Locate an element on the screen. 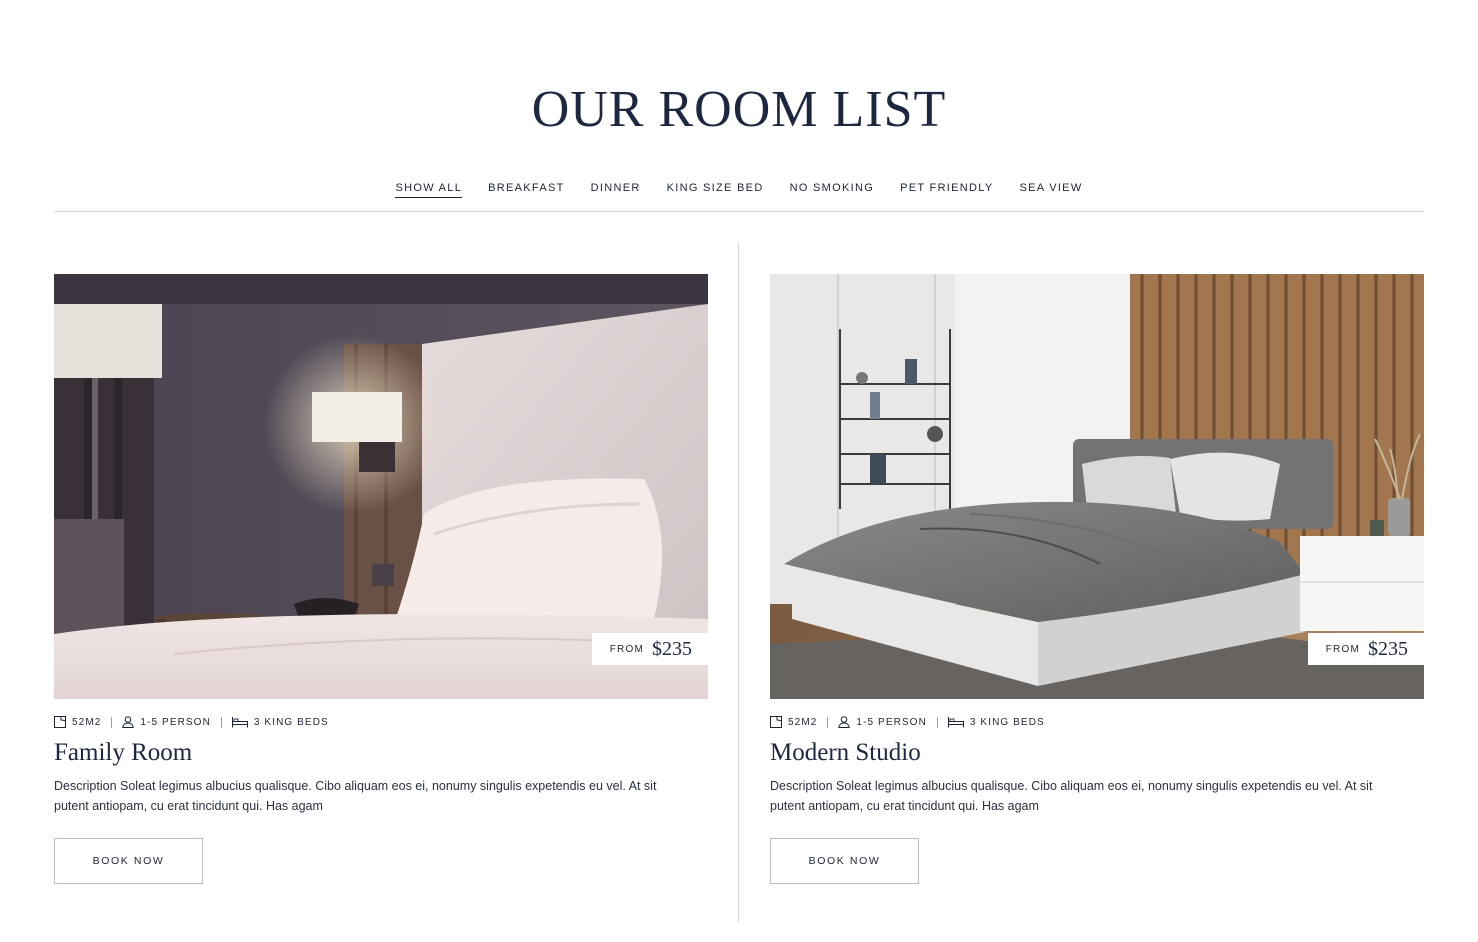 This screenshot has height=942, width=1478. filter-pet-friendly: PET FRIENDLY is located at coordinates (946, 189).